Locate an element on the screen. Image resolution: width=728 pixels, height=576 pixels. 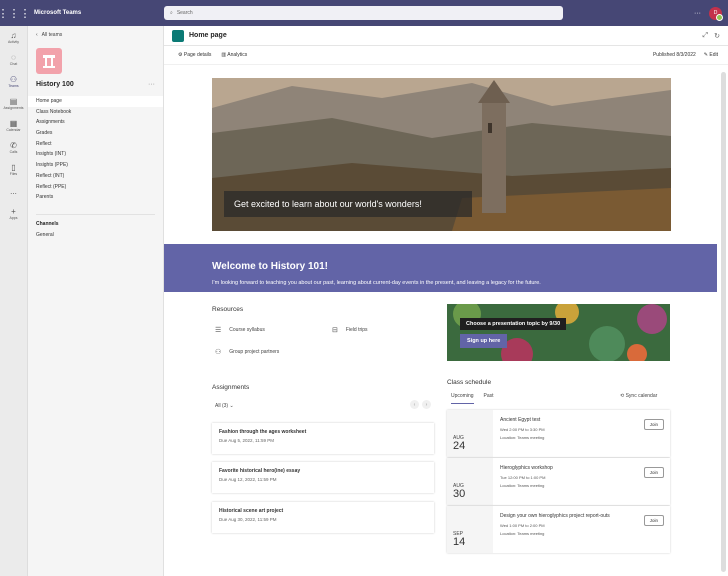
rail-activity: ♫ Activity is located at coordinates (13, 37).